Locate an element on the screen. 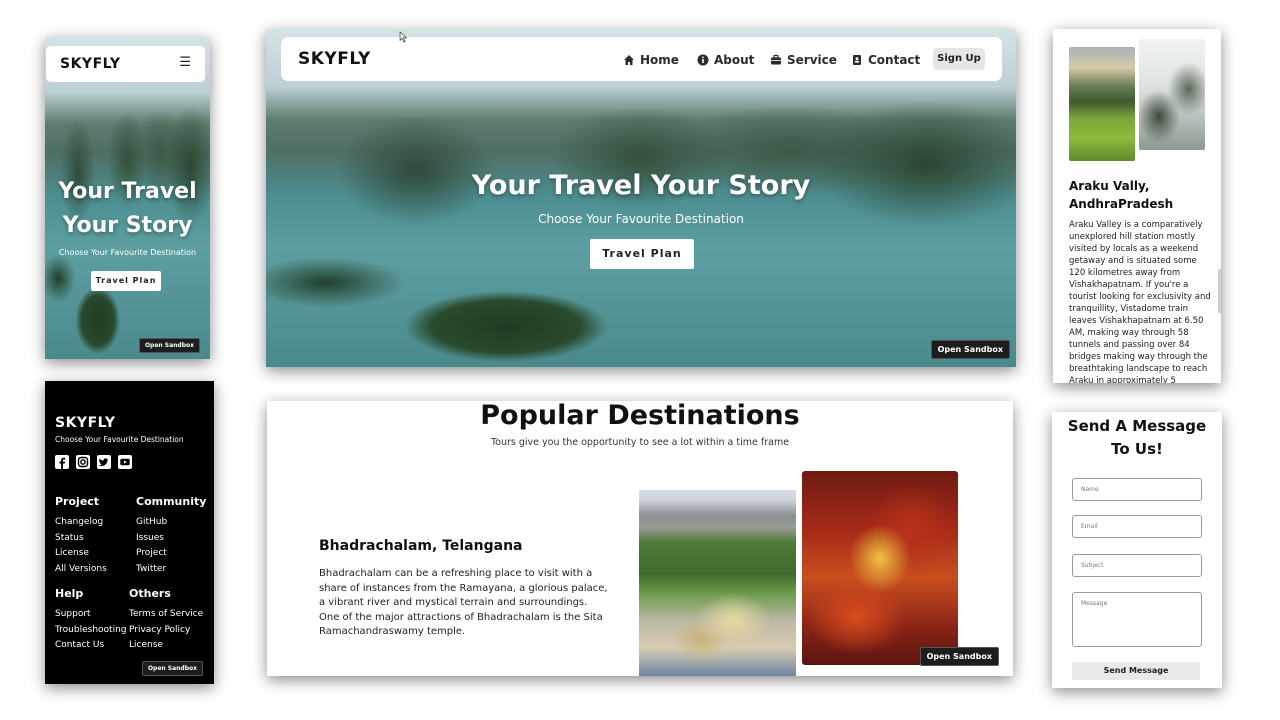 Image resolution: width=1280 pixels, height=720 pixels. nav-contact-label: Contact is located at coordinates (894, 60).